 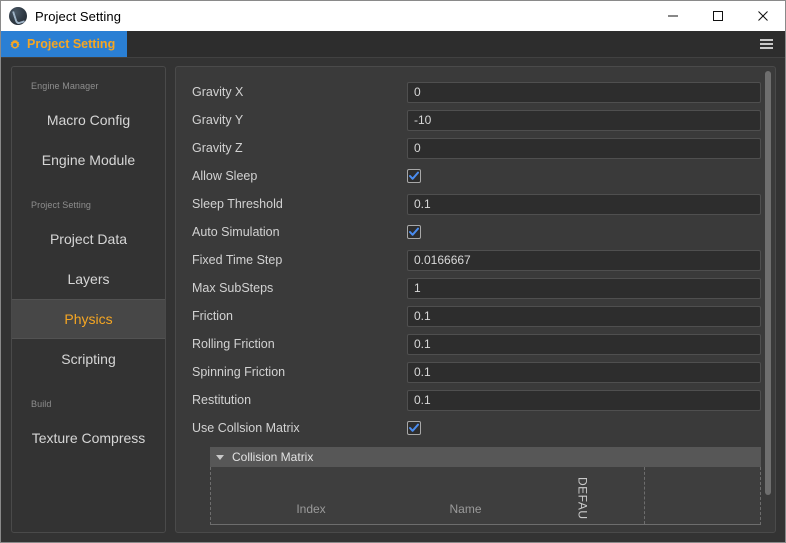 I want to click on matrix-column-overflow, so click(x=702, y=495).